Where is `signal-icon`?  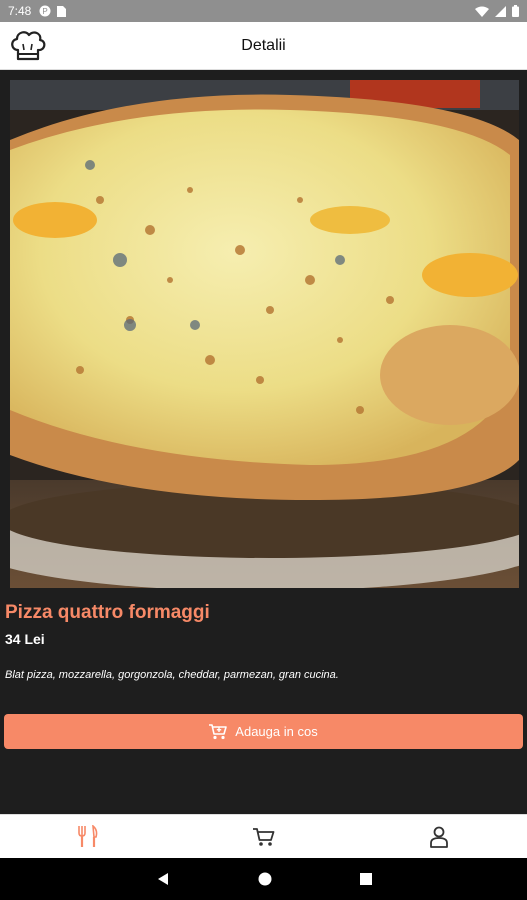
signal-icon is located at coordinates (500, 11).